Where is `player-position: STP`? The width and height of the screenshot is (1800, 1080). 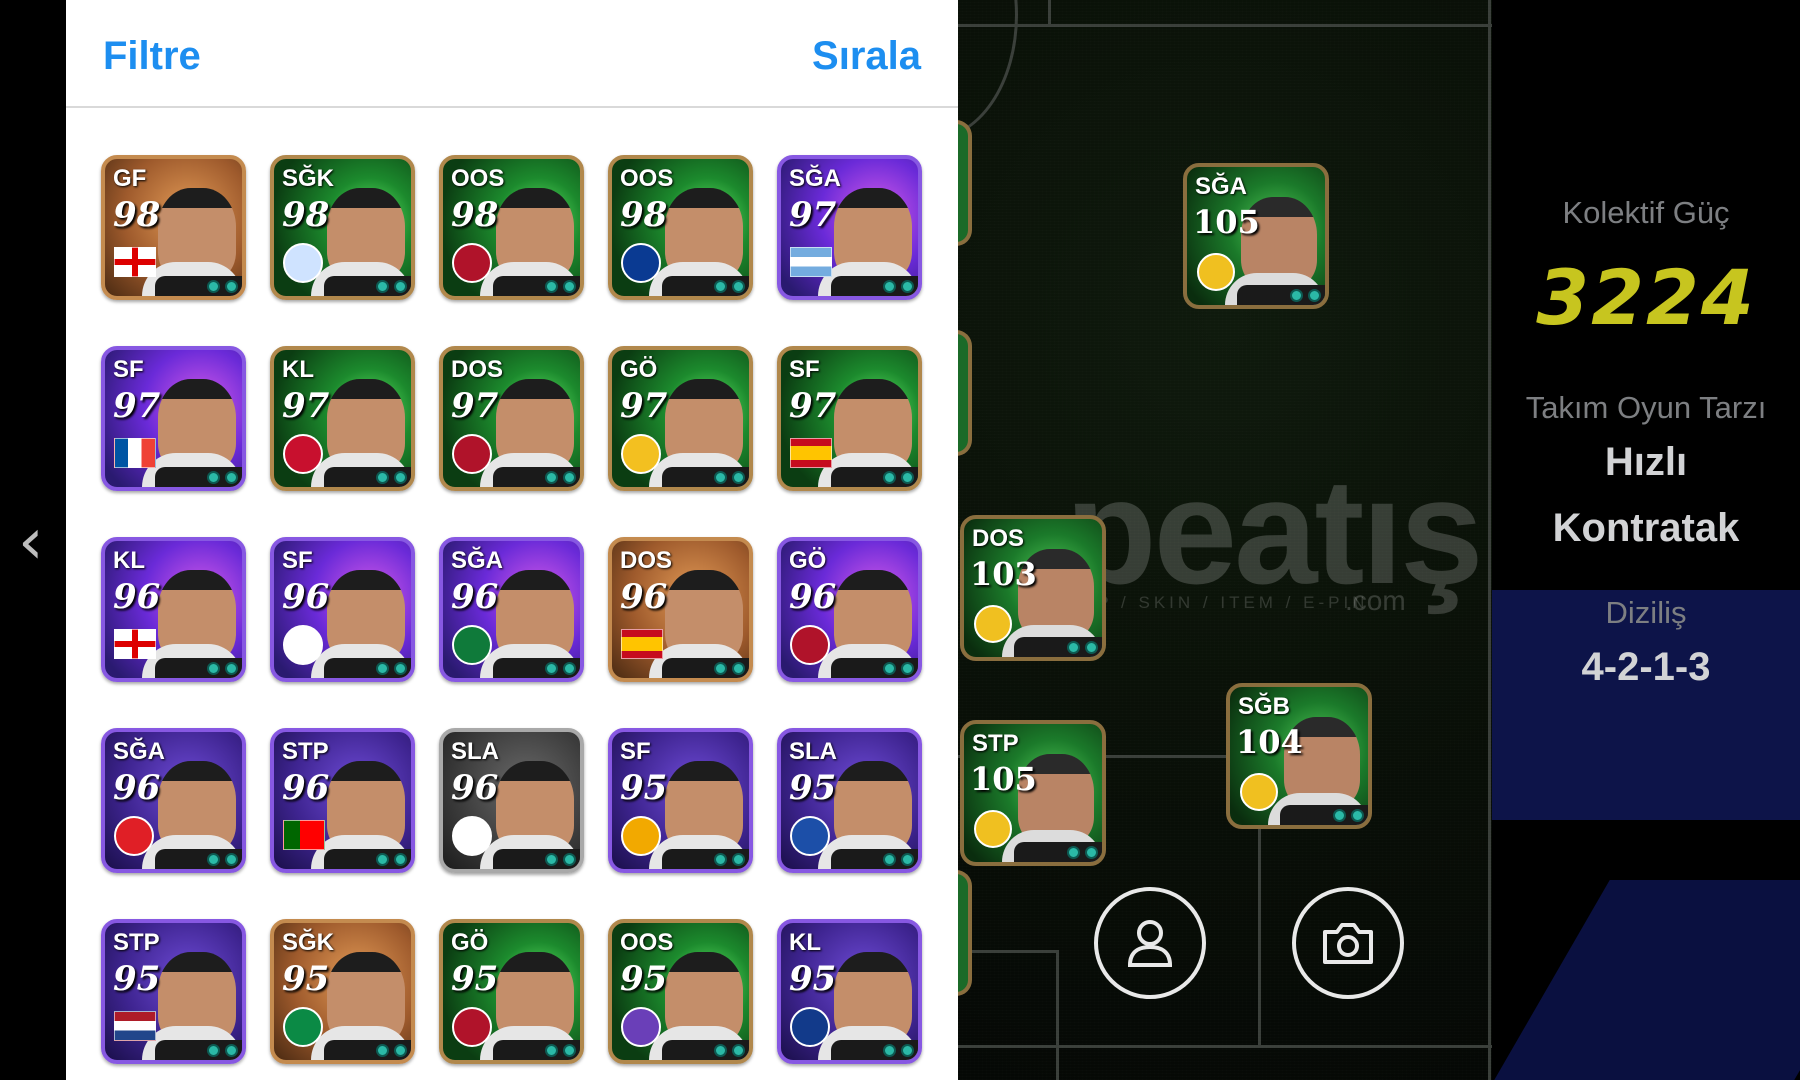 player-position: STP is located at coordinates (995, 743).